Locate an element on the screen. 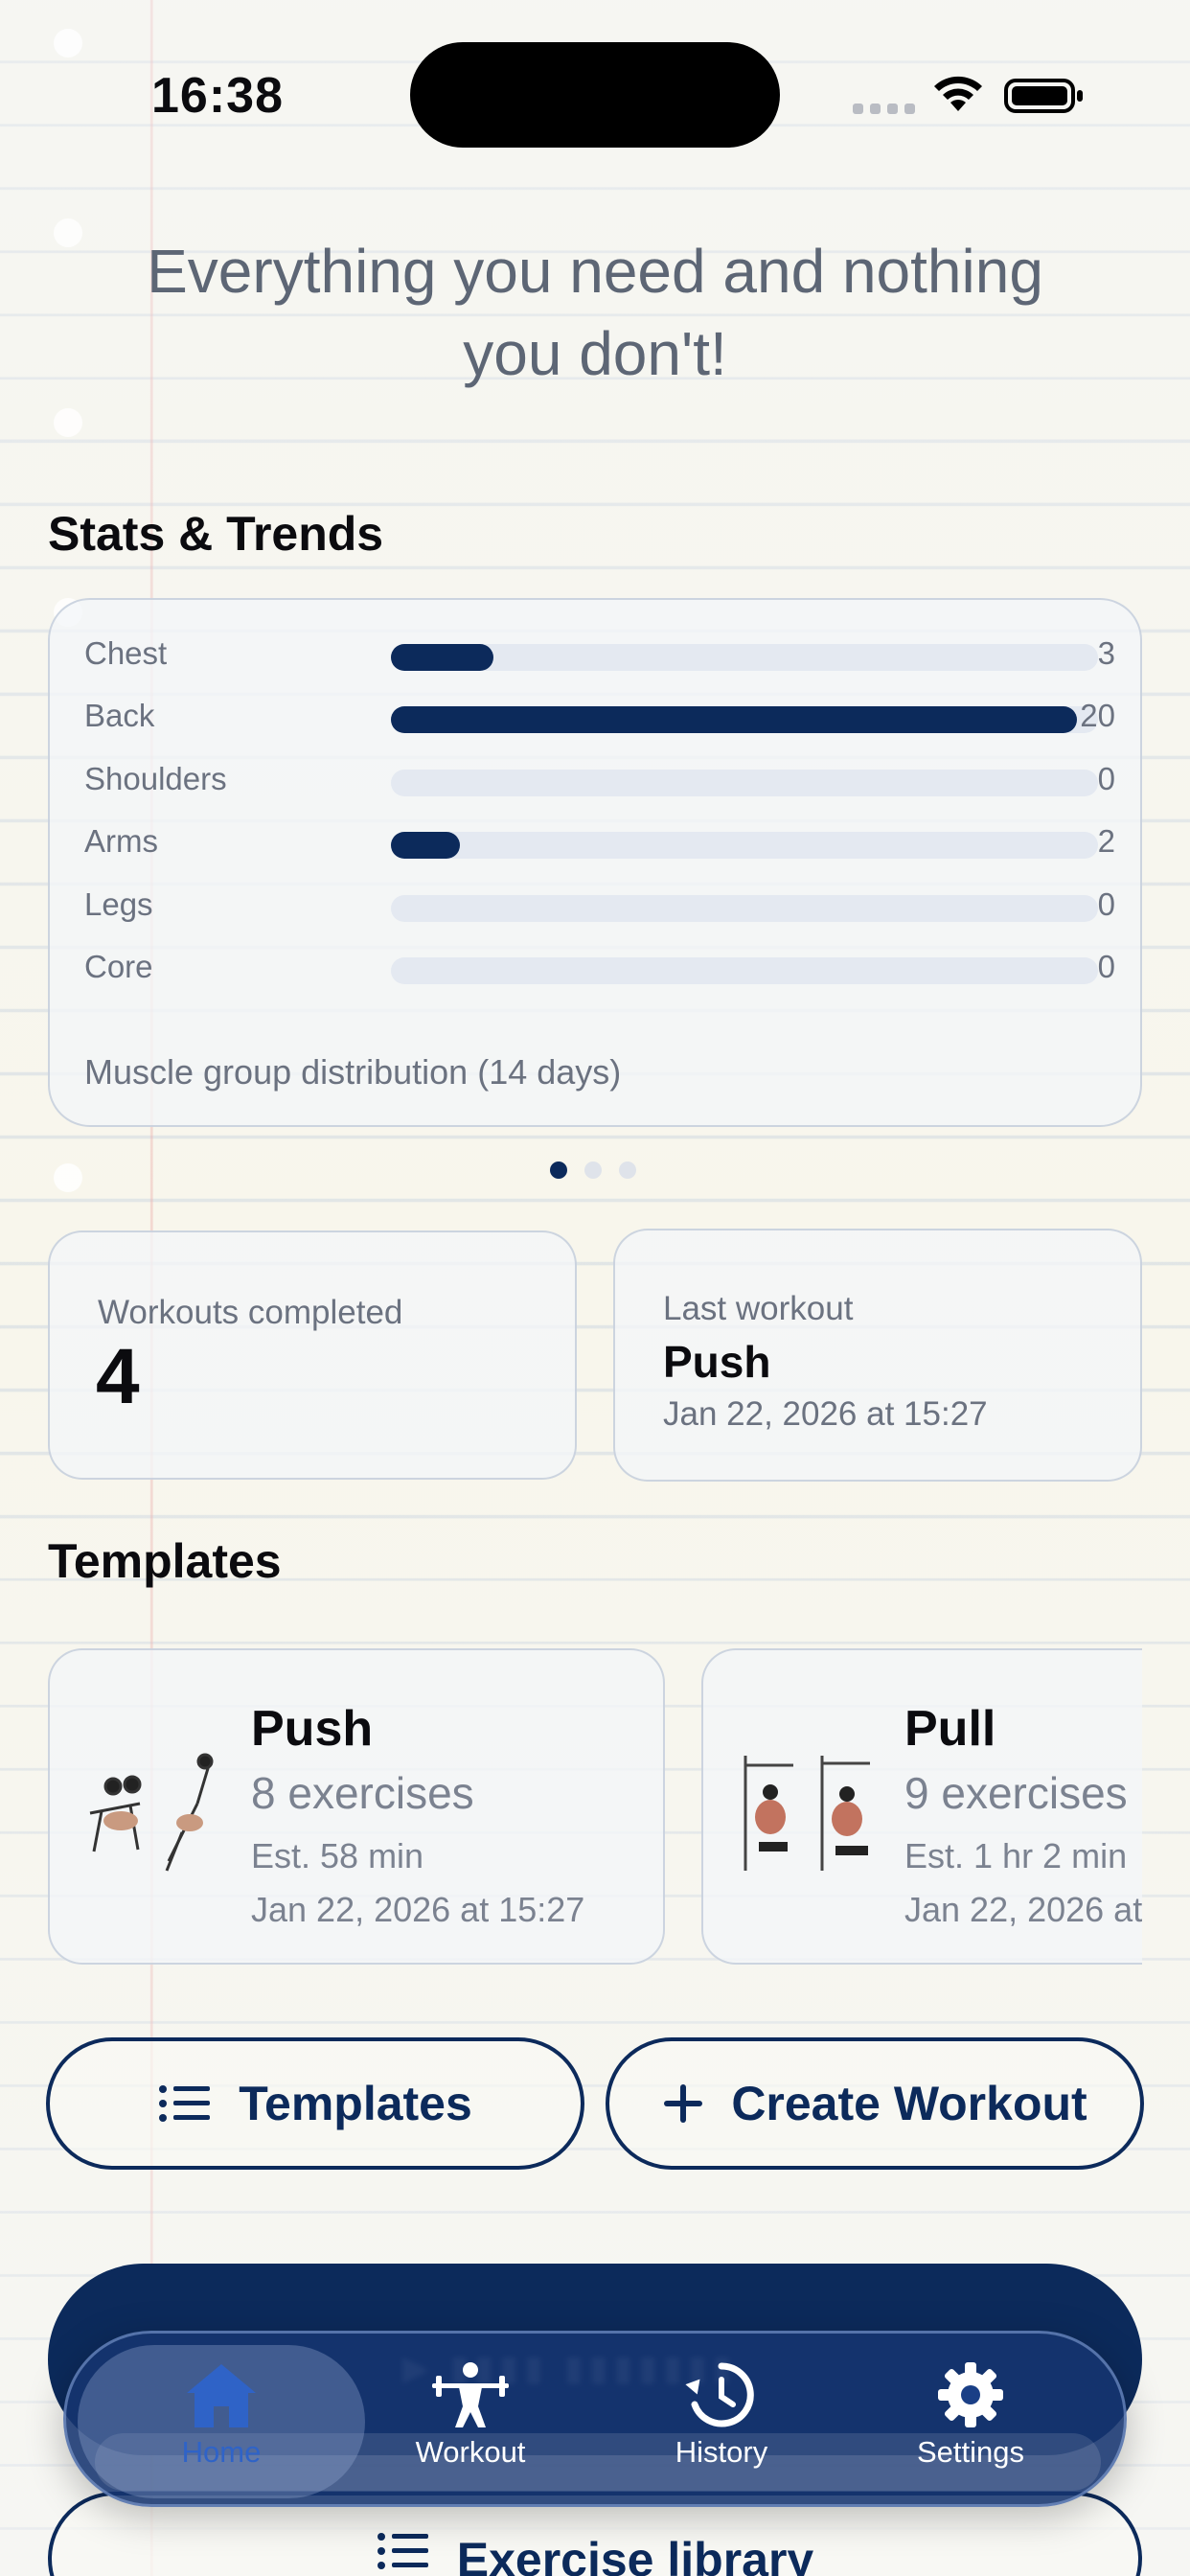 The height and width of the screenshot is (2576, 1190). last-workout-date: Jan 22, 2026 at 15:27 is located at coordinates (826, 1414).